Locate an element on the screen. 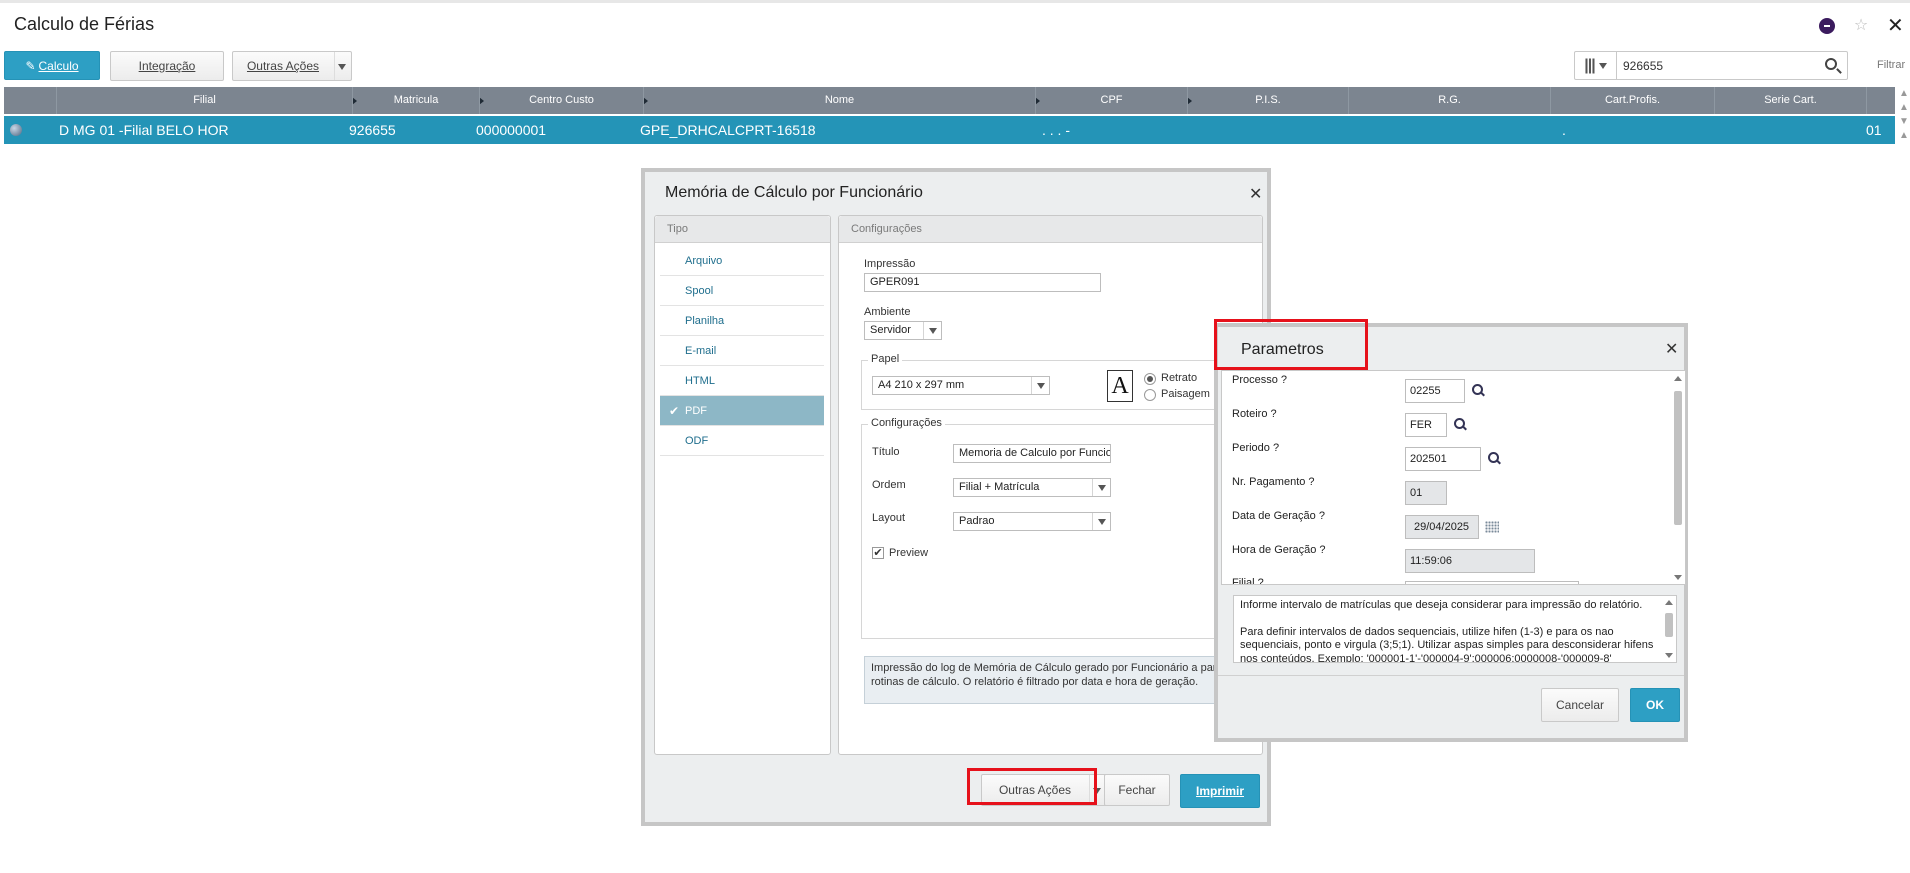 The image size is (1910, 873). papel-select: A4 210 x 297 mm is located at coordinates (961, 385).